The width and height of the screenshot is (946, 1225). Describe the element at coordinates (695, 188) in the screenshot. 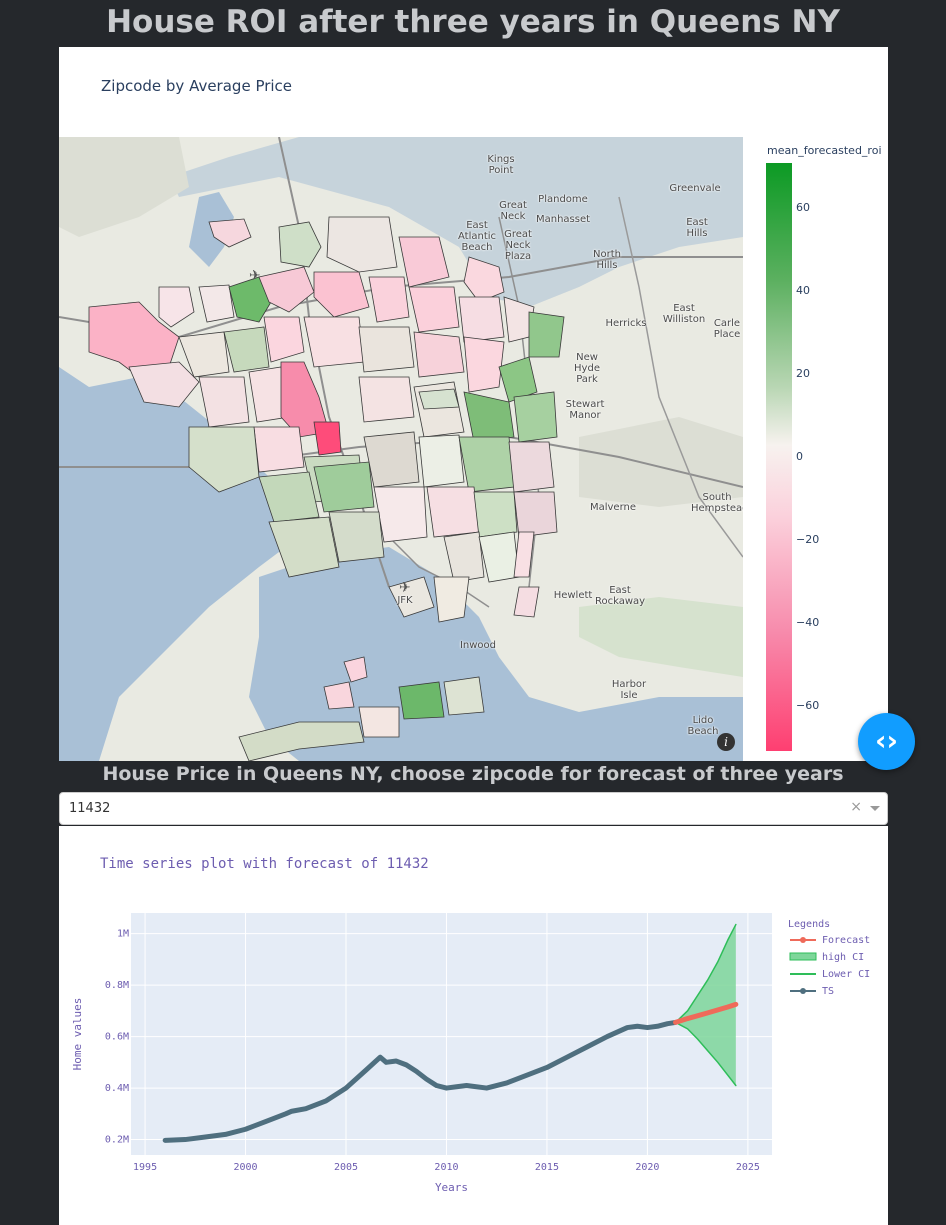

I see `map-label: Greenvale` at that location.